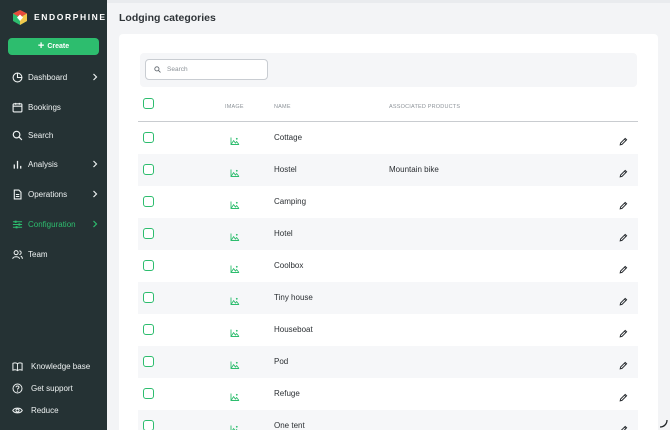 The height and width of the screenshot is (430, 670). Describe the element at coordinates (17, 164) in the screenshot. I see `bar-chart-icon` at that location.